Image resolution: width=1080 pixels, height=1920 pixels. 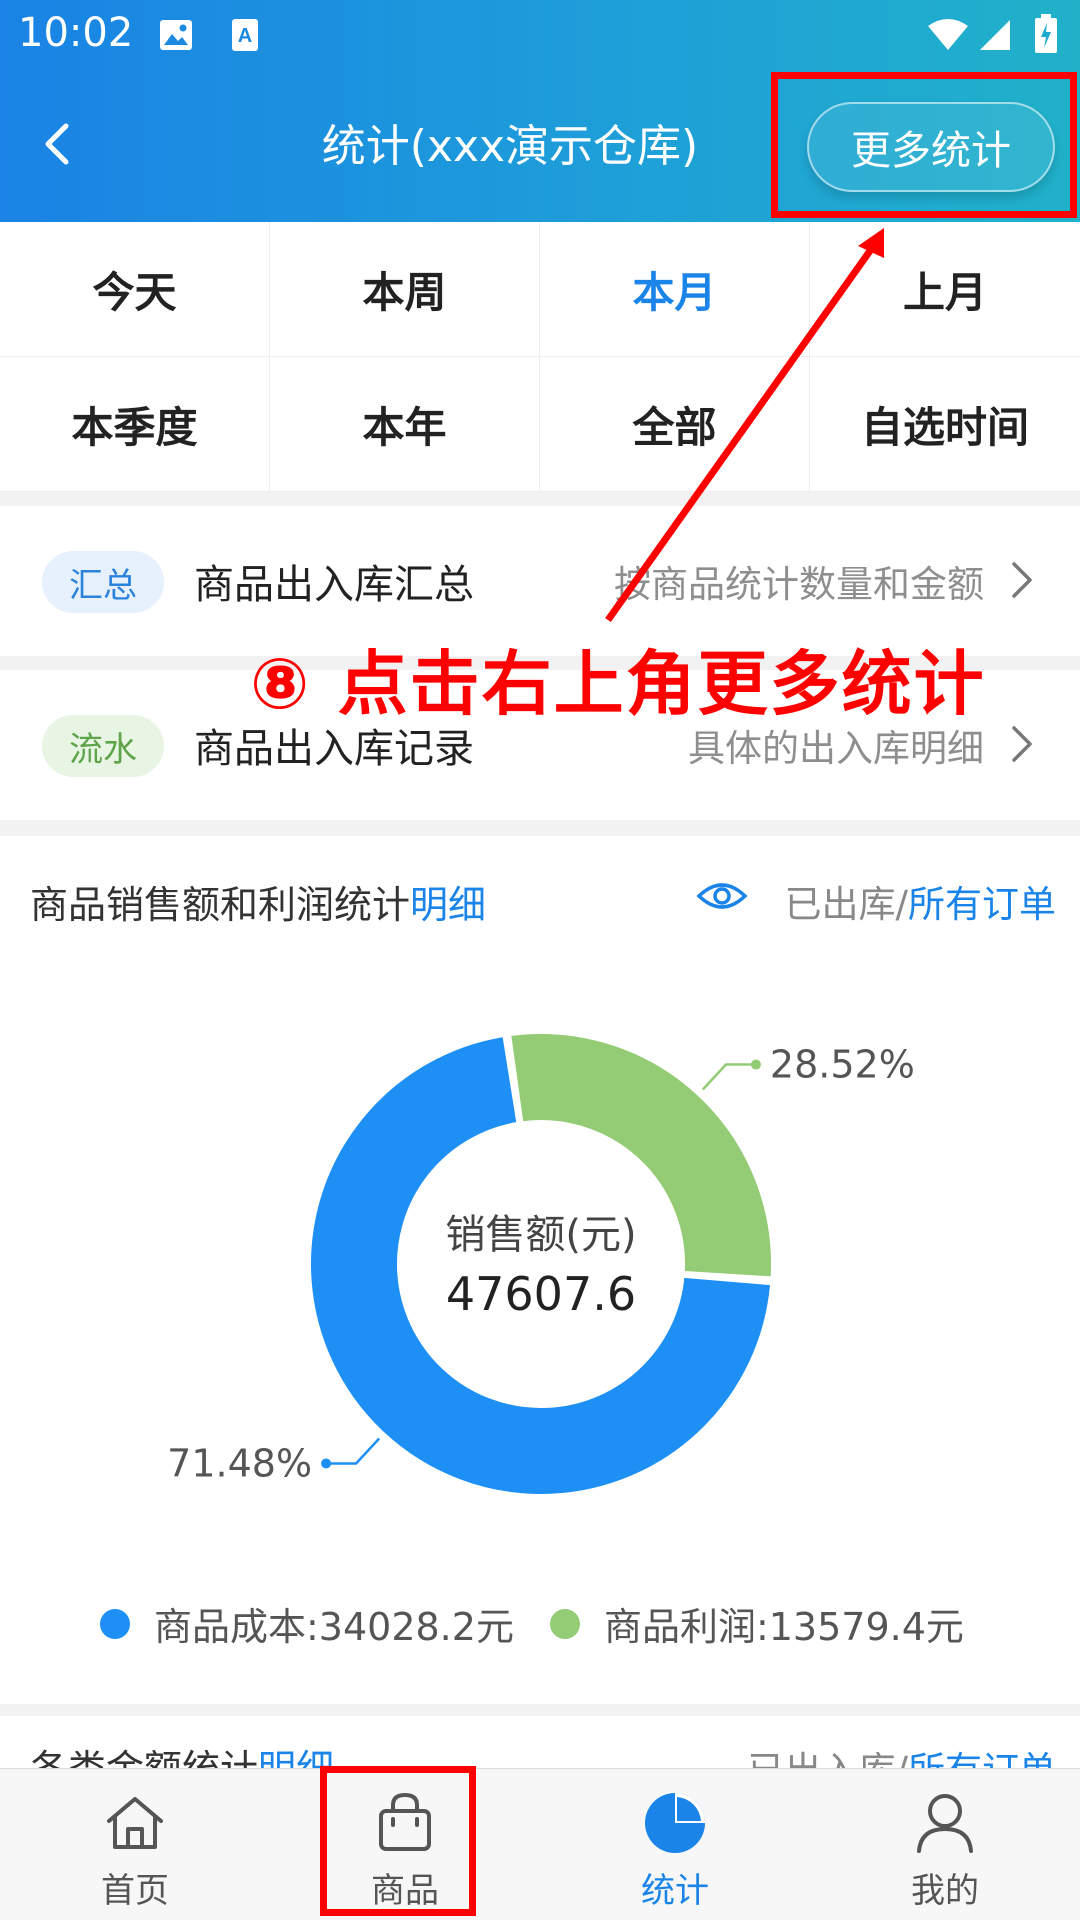 What do you see at coordinates (334, 1627) in the screenshot?
I see `legend-label-cost: 商品成本:34028.2元` at bounding box center [334, 1627].